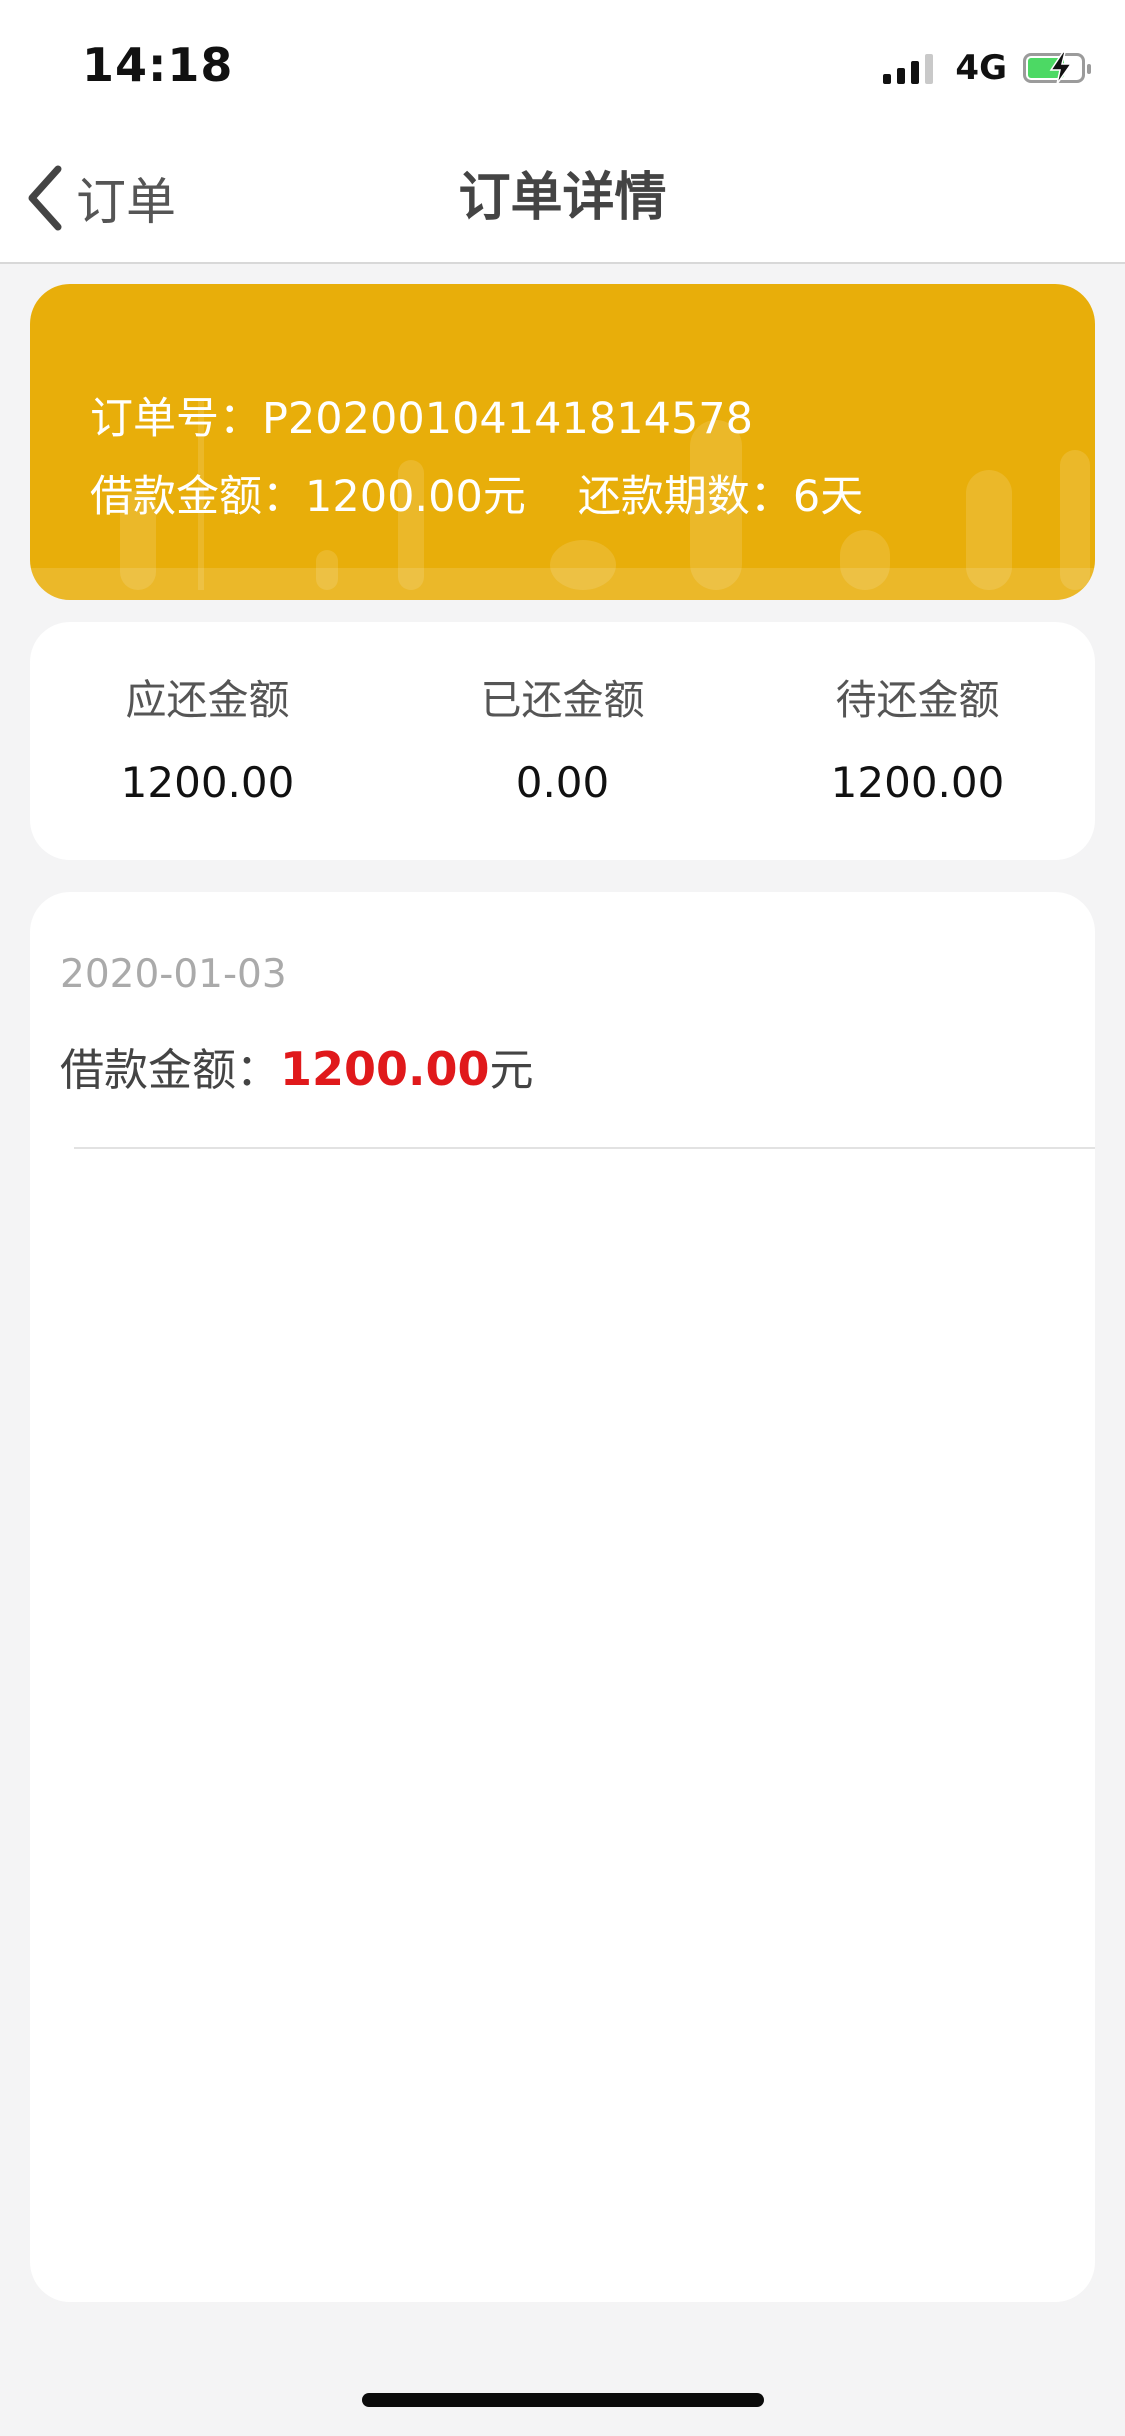 This screenshot has height=2436, width=1125. Describe the element at coordinates (158, 65) in the screenshot. I see `status-time: 14:18` at that location.